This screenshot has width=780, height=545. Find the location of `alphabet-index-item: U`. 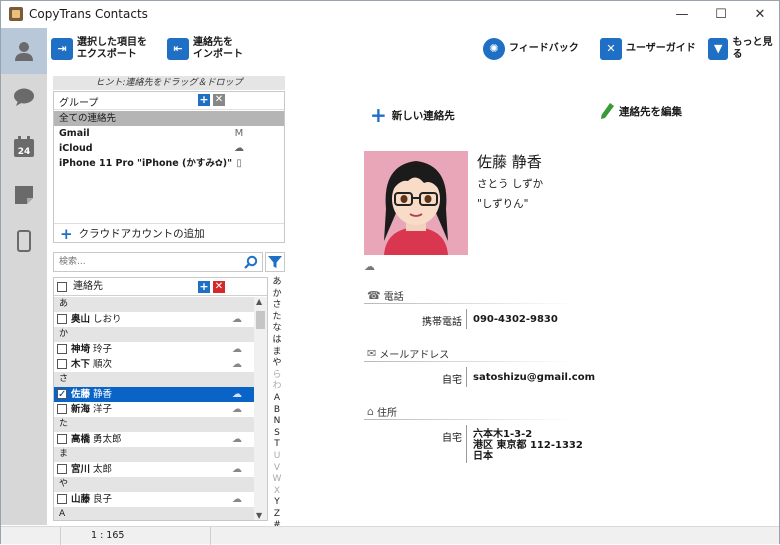

alphabet-index-item: U is located at coordinates (277, 457).